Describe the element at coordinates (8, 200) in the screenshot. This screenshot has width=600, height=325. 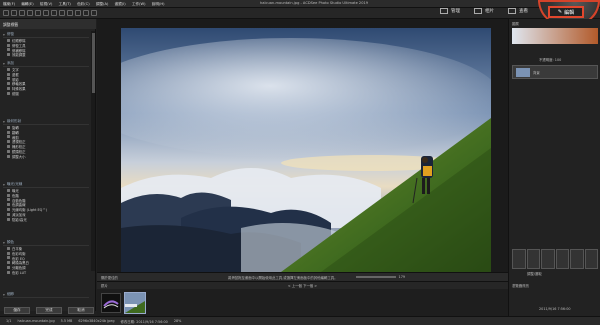
I see `auto-levels-icon` at that location.